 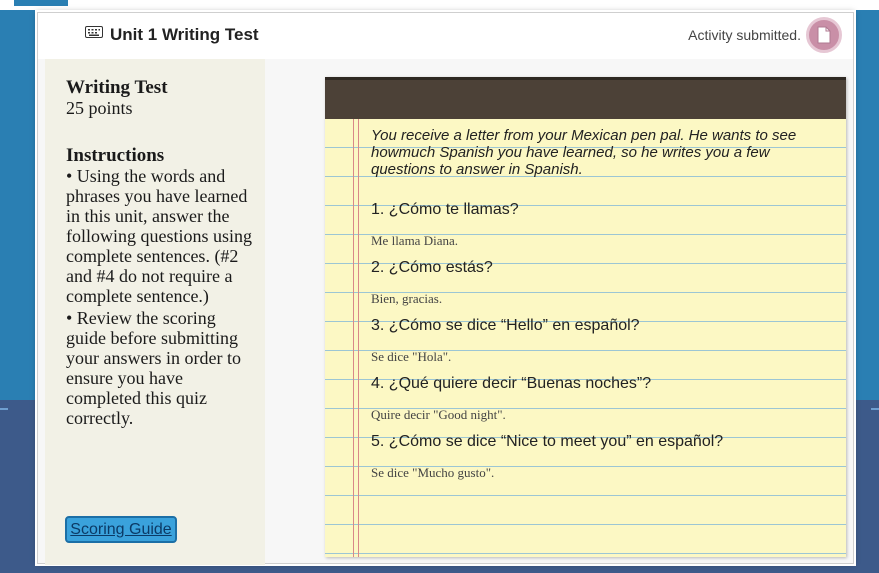 What do you see at coordinates (121, 529) in the screenshot?
I see `scoring-guide-button: Scoring Guide` at bounding box center [121, 529].